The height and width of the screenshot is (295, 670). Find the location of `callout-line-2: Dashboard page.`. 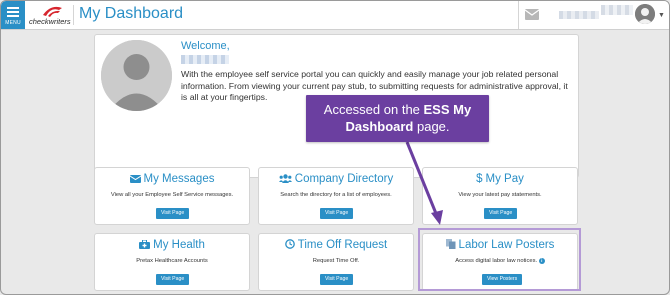

callout-line-2: Dashboard page. is located at coordinates (397, 127).